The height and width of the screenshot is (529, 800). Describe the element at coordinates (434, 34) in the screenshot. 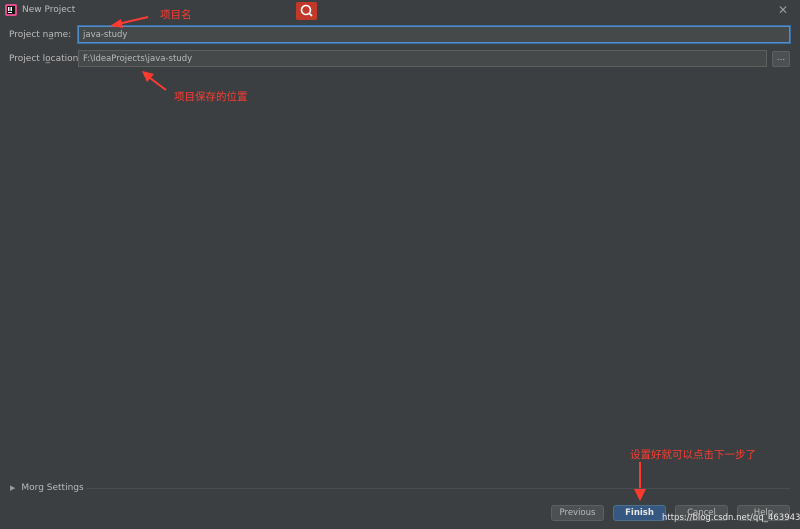

I see `project-name-input` at that location.